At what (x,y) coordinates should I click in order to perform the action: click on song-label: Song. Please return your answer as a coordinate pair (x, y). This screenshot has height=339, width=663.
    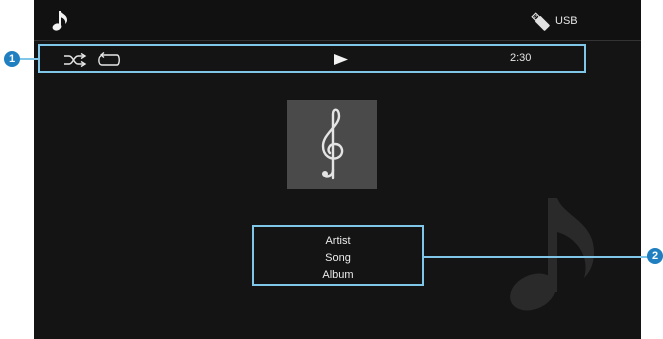
    Looking at the image, I should click on (338, 258).